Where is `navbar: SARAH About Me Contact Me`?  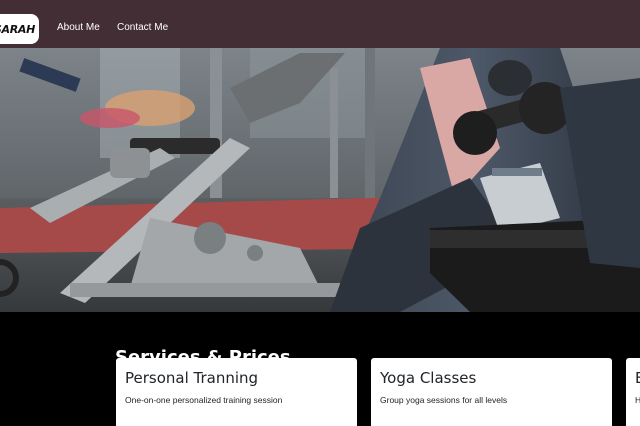 navbar: SARAH About Me Contact Me is located at coordinates (320, 24).